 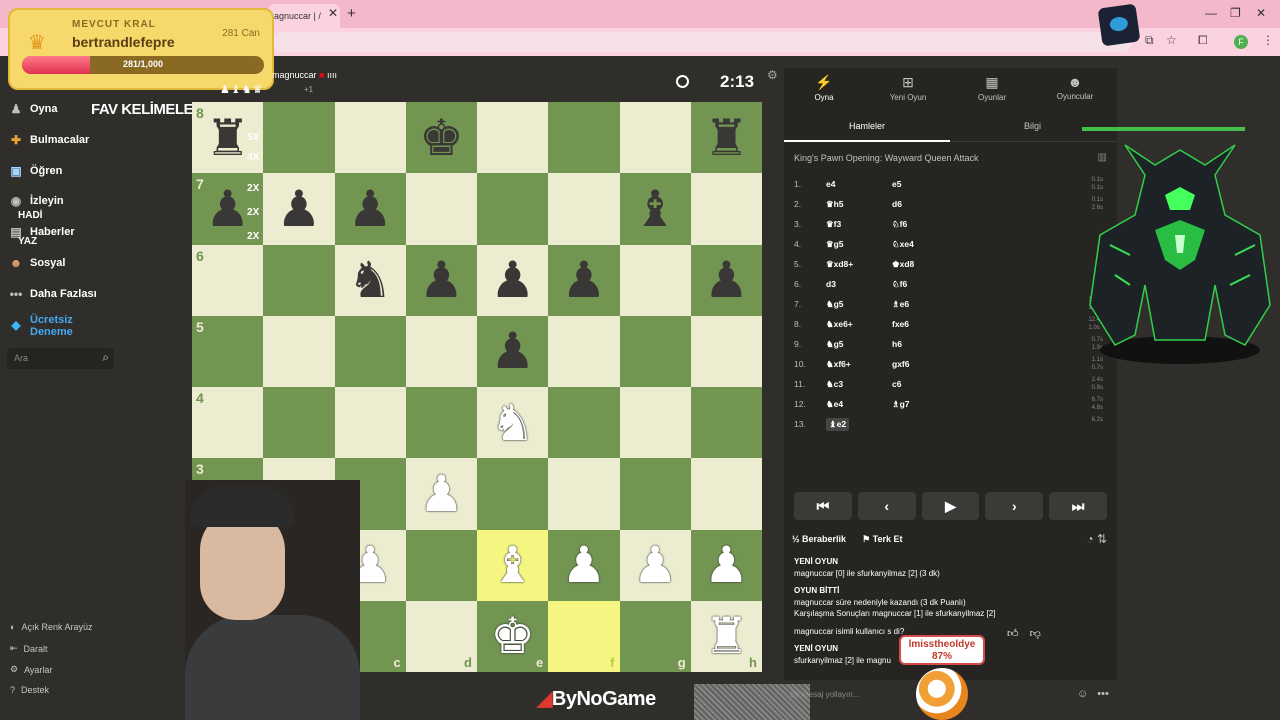 What do you see at coordinates (886, 506) in the screenshot?
I see `prev-move-button: ‹` at bounding box center [886, 506].